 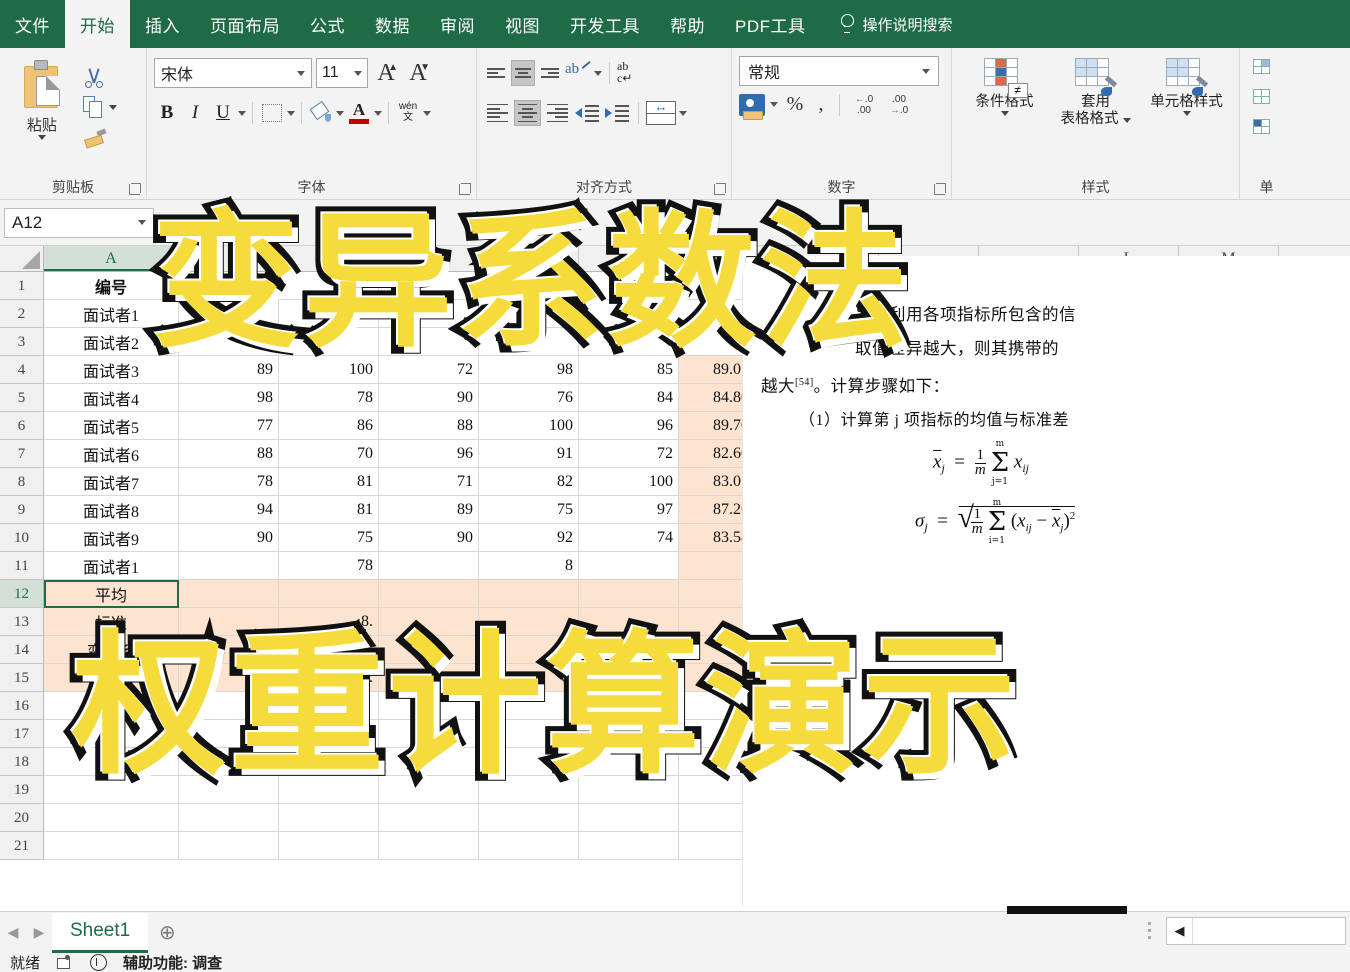 I want to click on align-middle-button, so click(x=523, y=73).